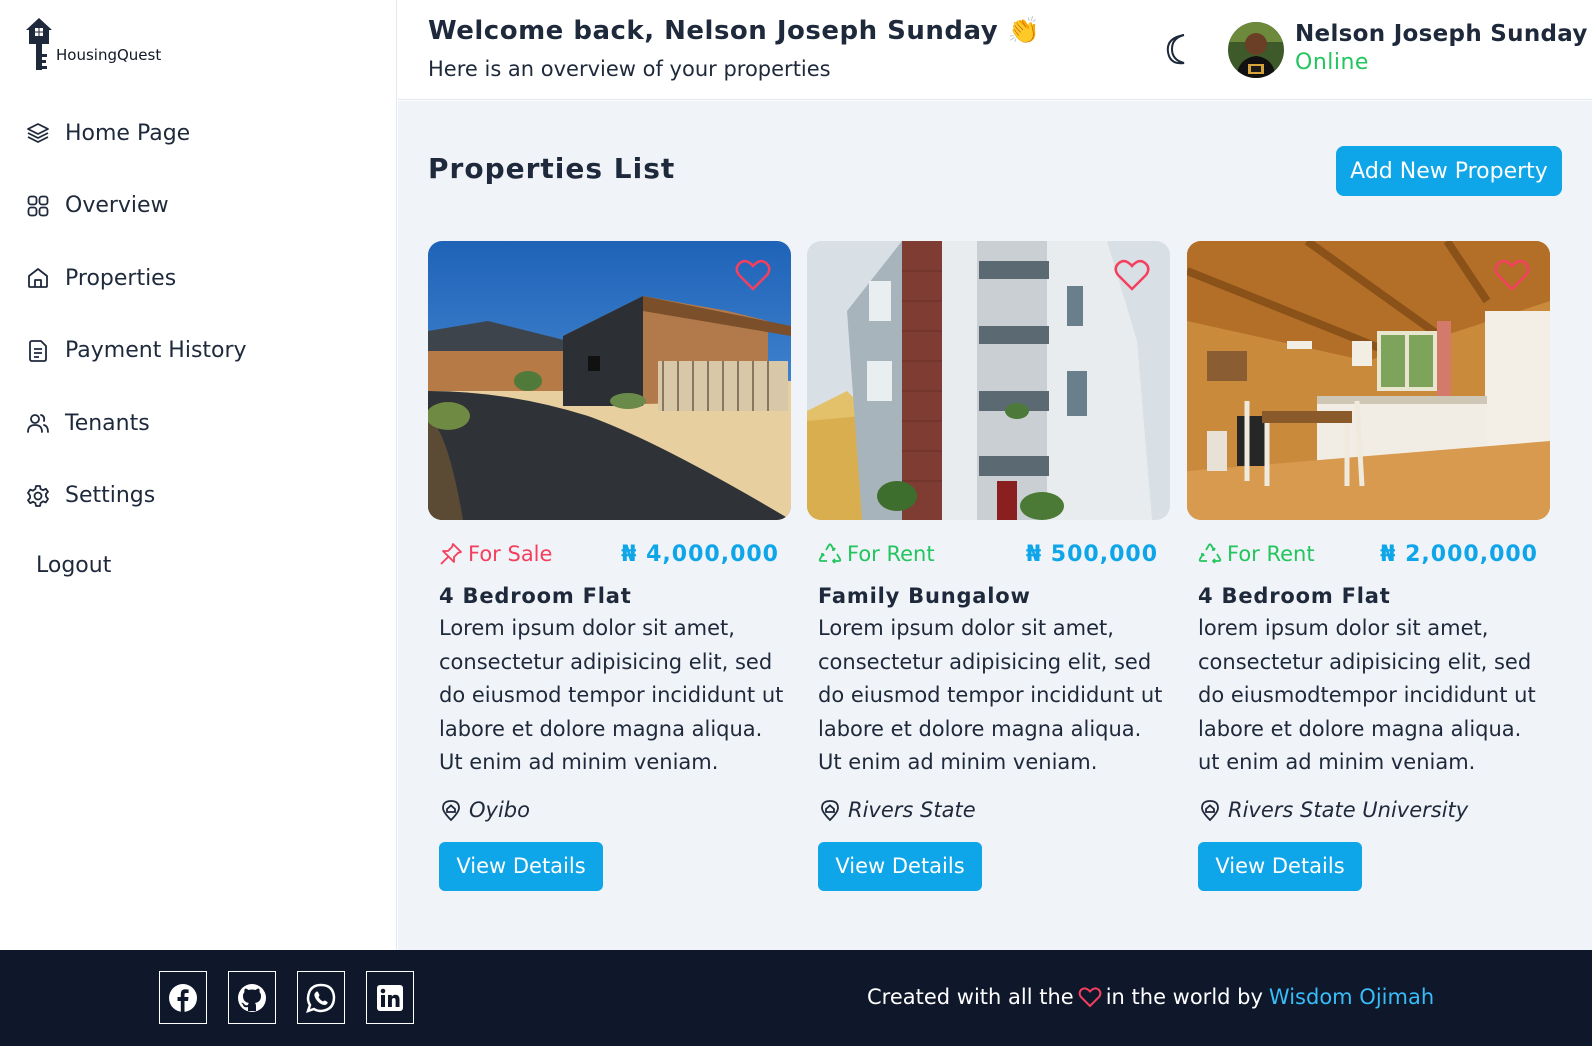 The image size is (1592, 1046). I want to click on users-icon, so click(38, 423).